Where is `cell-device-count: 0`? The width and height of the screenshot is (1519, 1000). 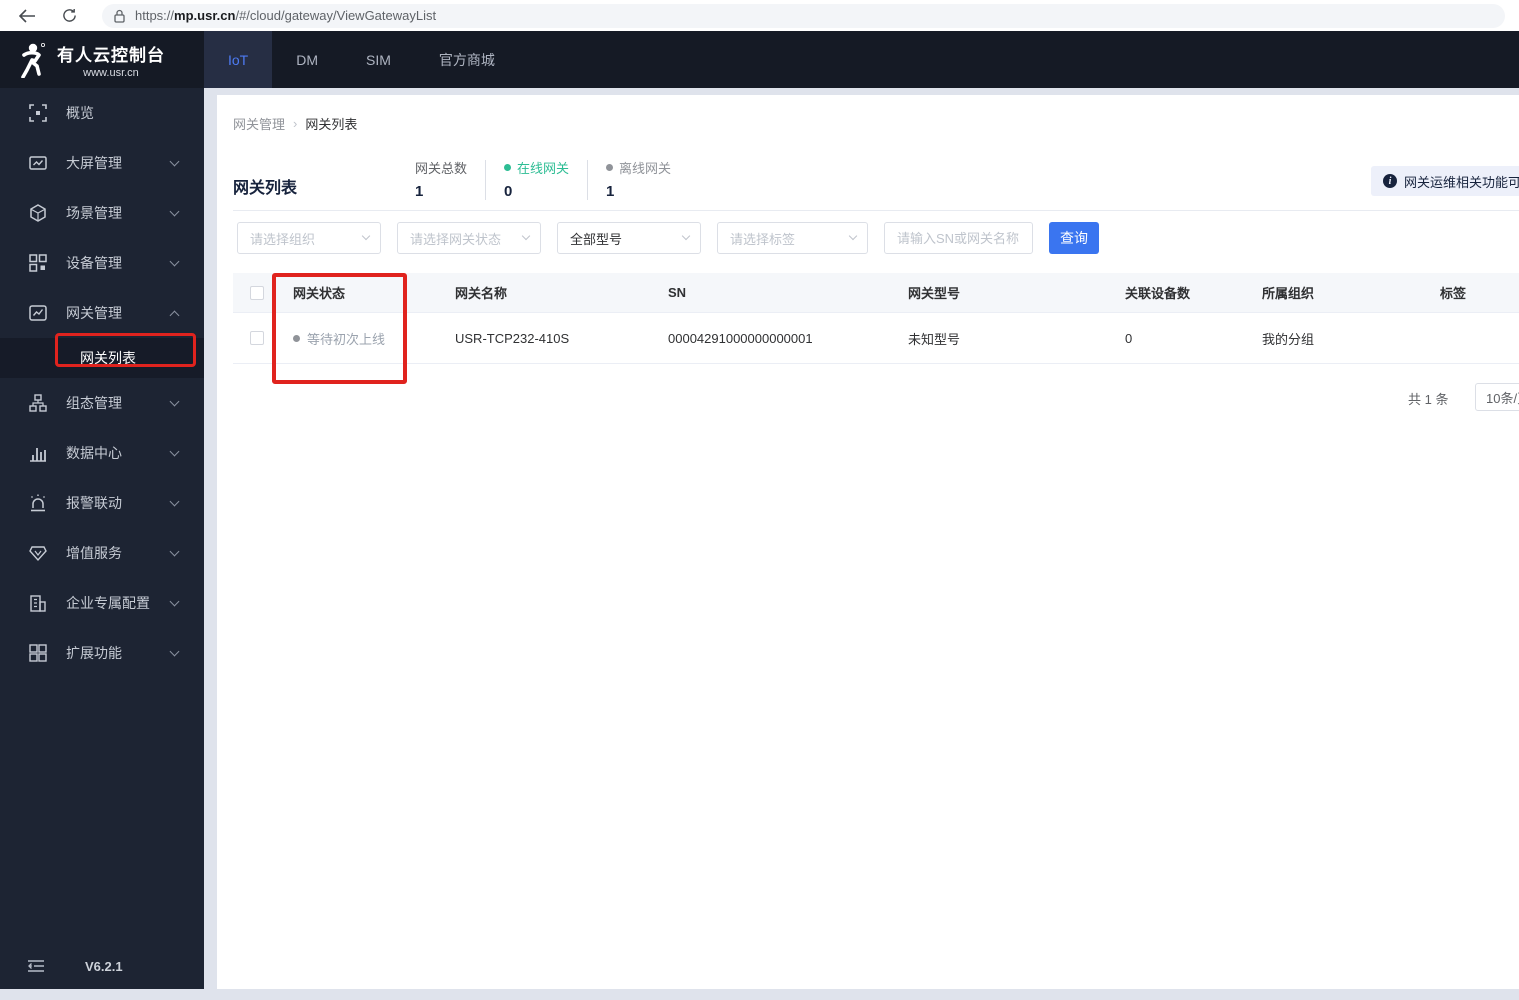 cell-device-count: 0 is located at coordinates (1129, 338).